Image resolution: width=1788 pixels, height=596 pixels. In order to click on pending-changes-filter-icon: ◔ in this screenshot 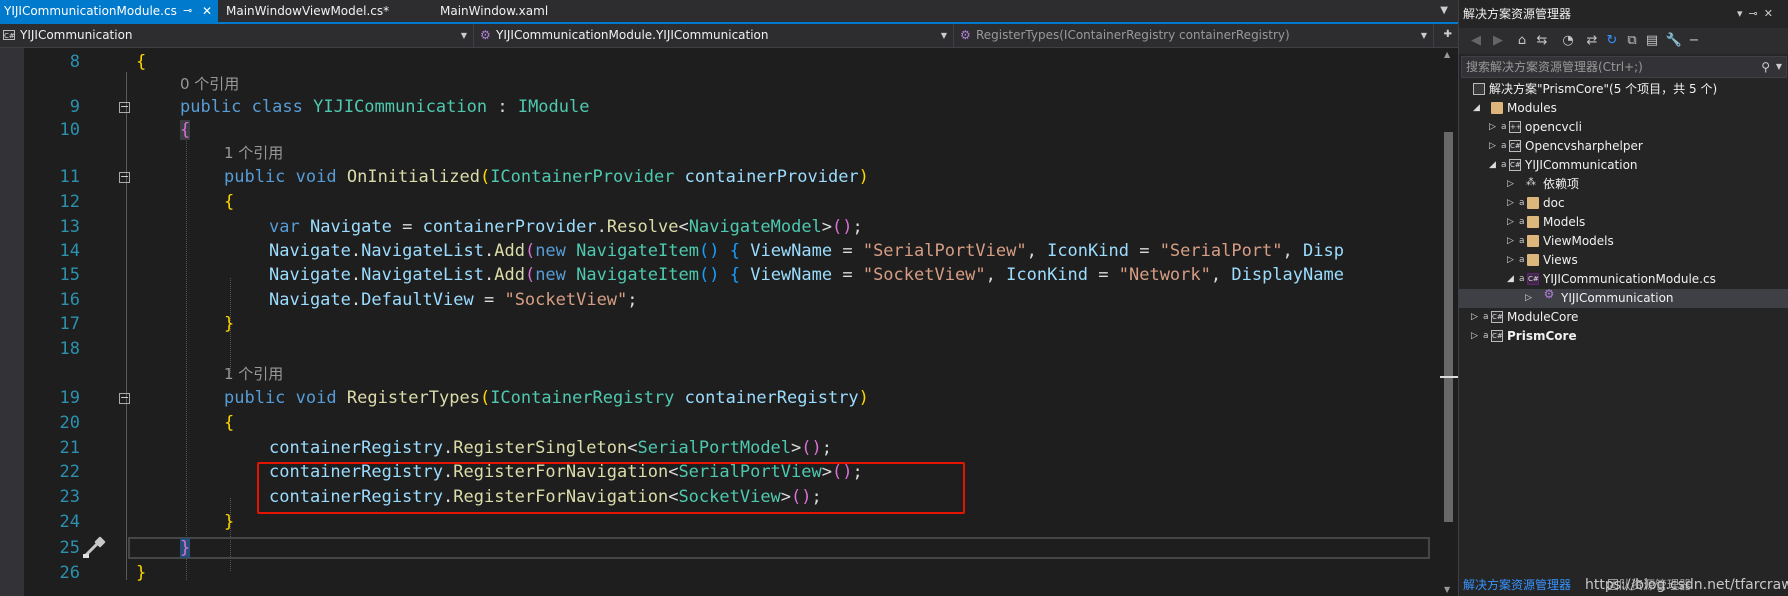, I will do `click(1568, 41)`.